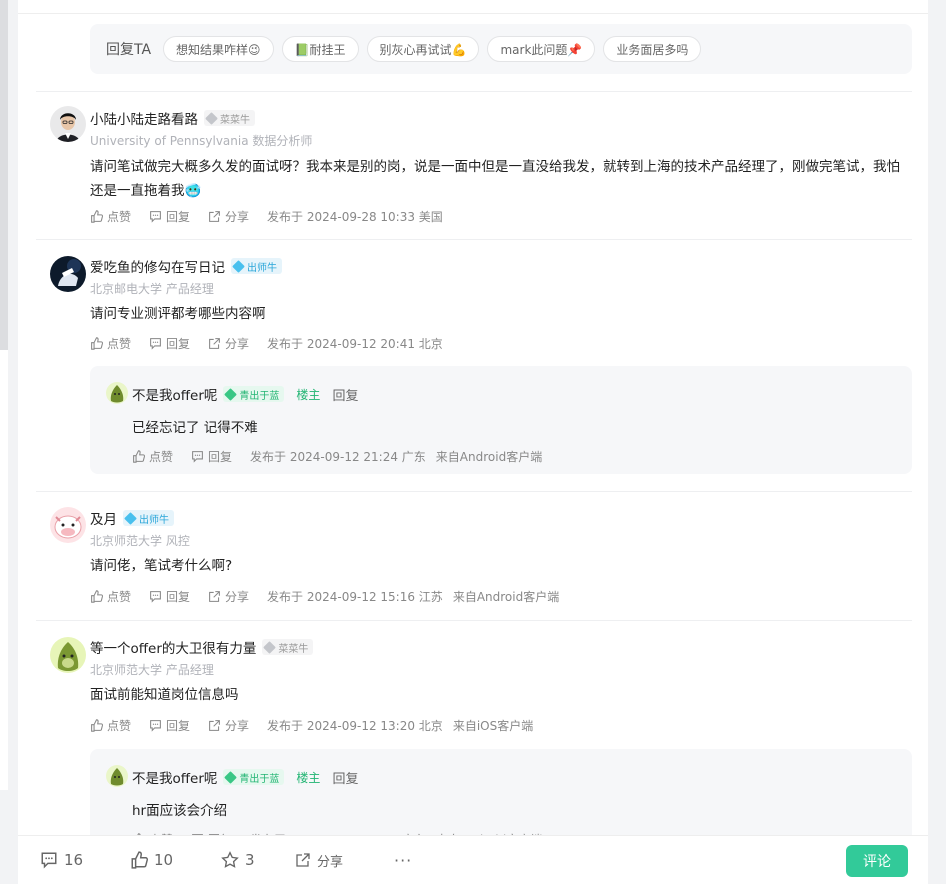 The width and height of the screenshot is (946, 884). Describe the element at coordinates (877, 861) in the screenshot. I see `comment-button: 评论` at that location.